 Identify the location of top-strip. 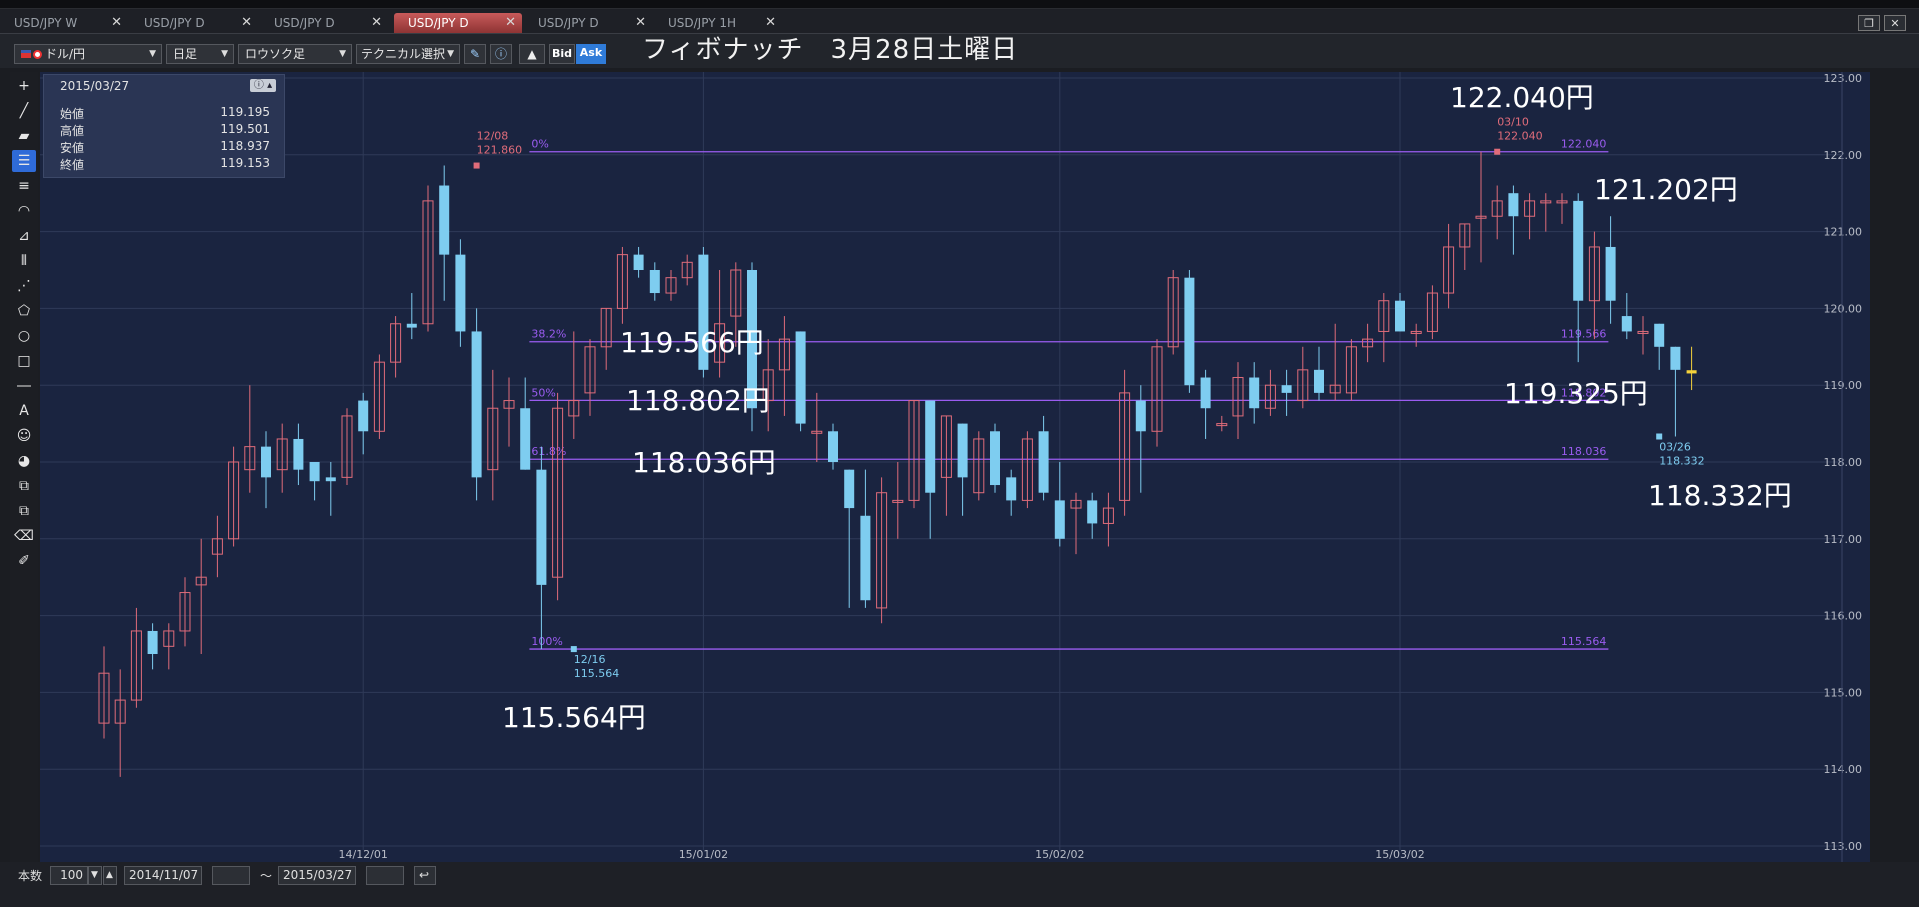
(959, 4).